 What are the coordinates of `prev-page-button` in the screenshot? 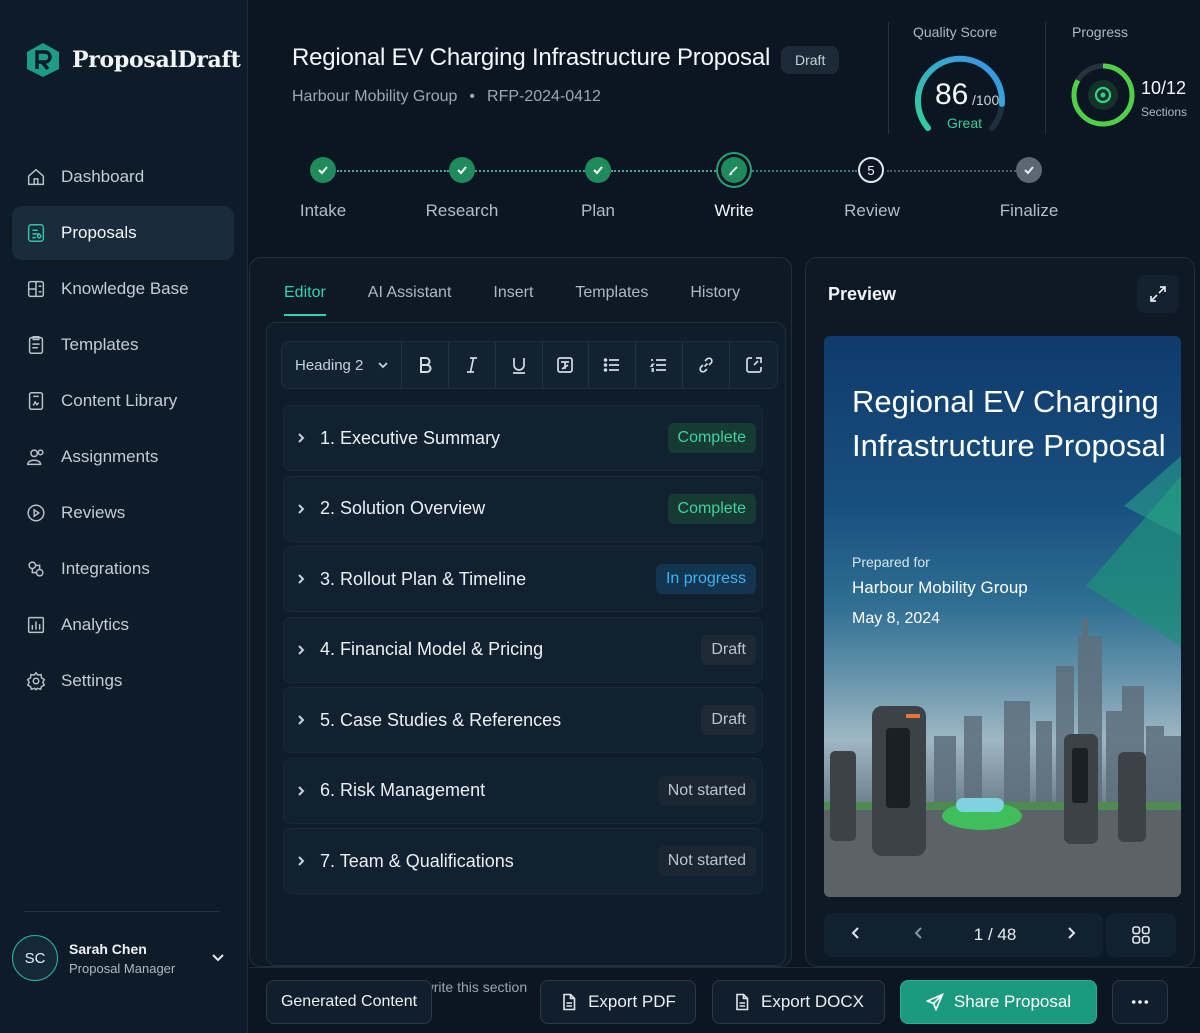 It's located at (919, 935).